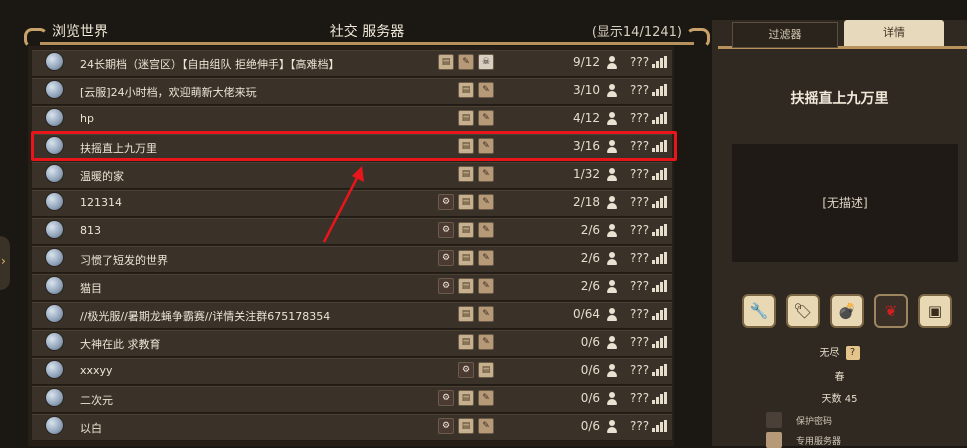  I want to click on server-row: 大神在此 求教育 ▤ ✎ 0/6???, so click(352, 343).